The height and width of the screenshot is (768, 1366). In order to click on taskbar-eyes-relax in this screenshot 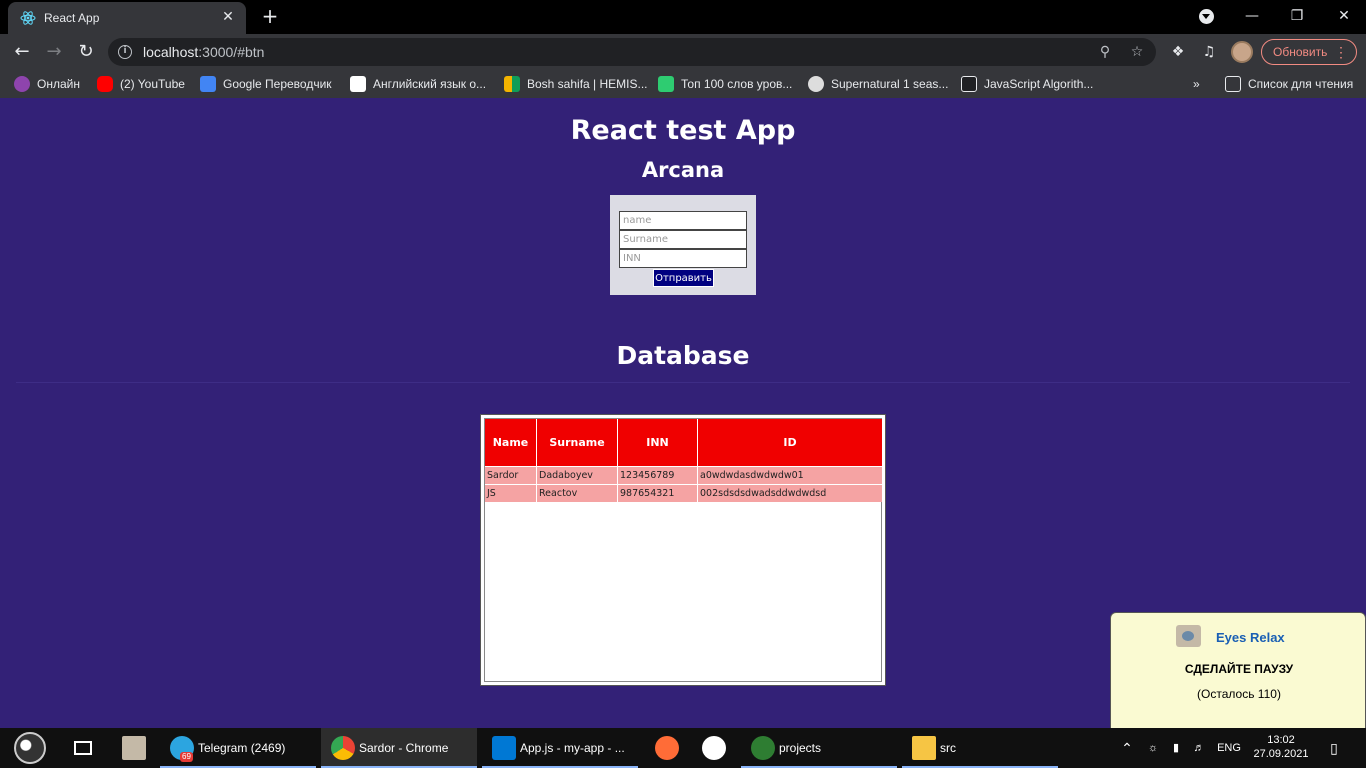, I will do `click(135, 748)`.